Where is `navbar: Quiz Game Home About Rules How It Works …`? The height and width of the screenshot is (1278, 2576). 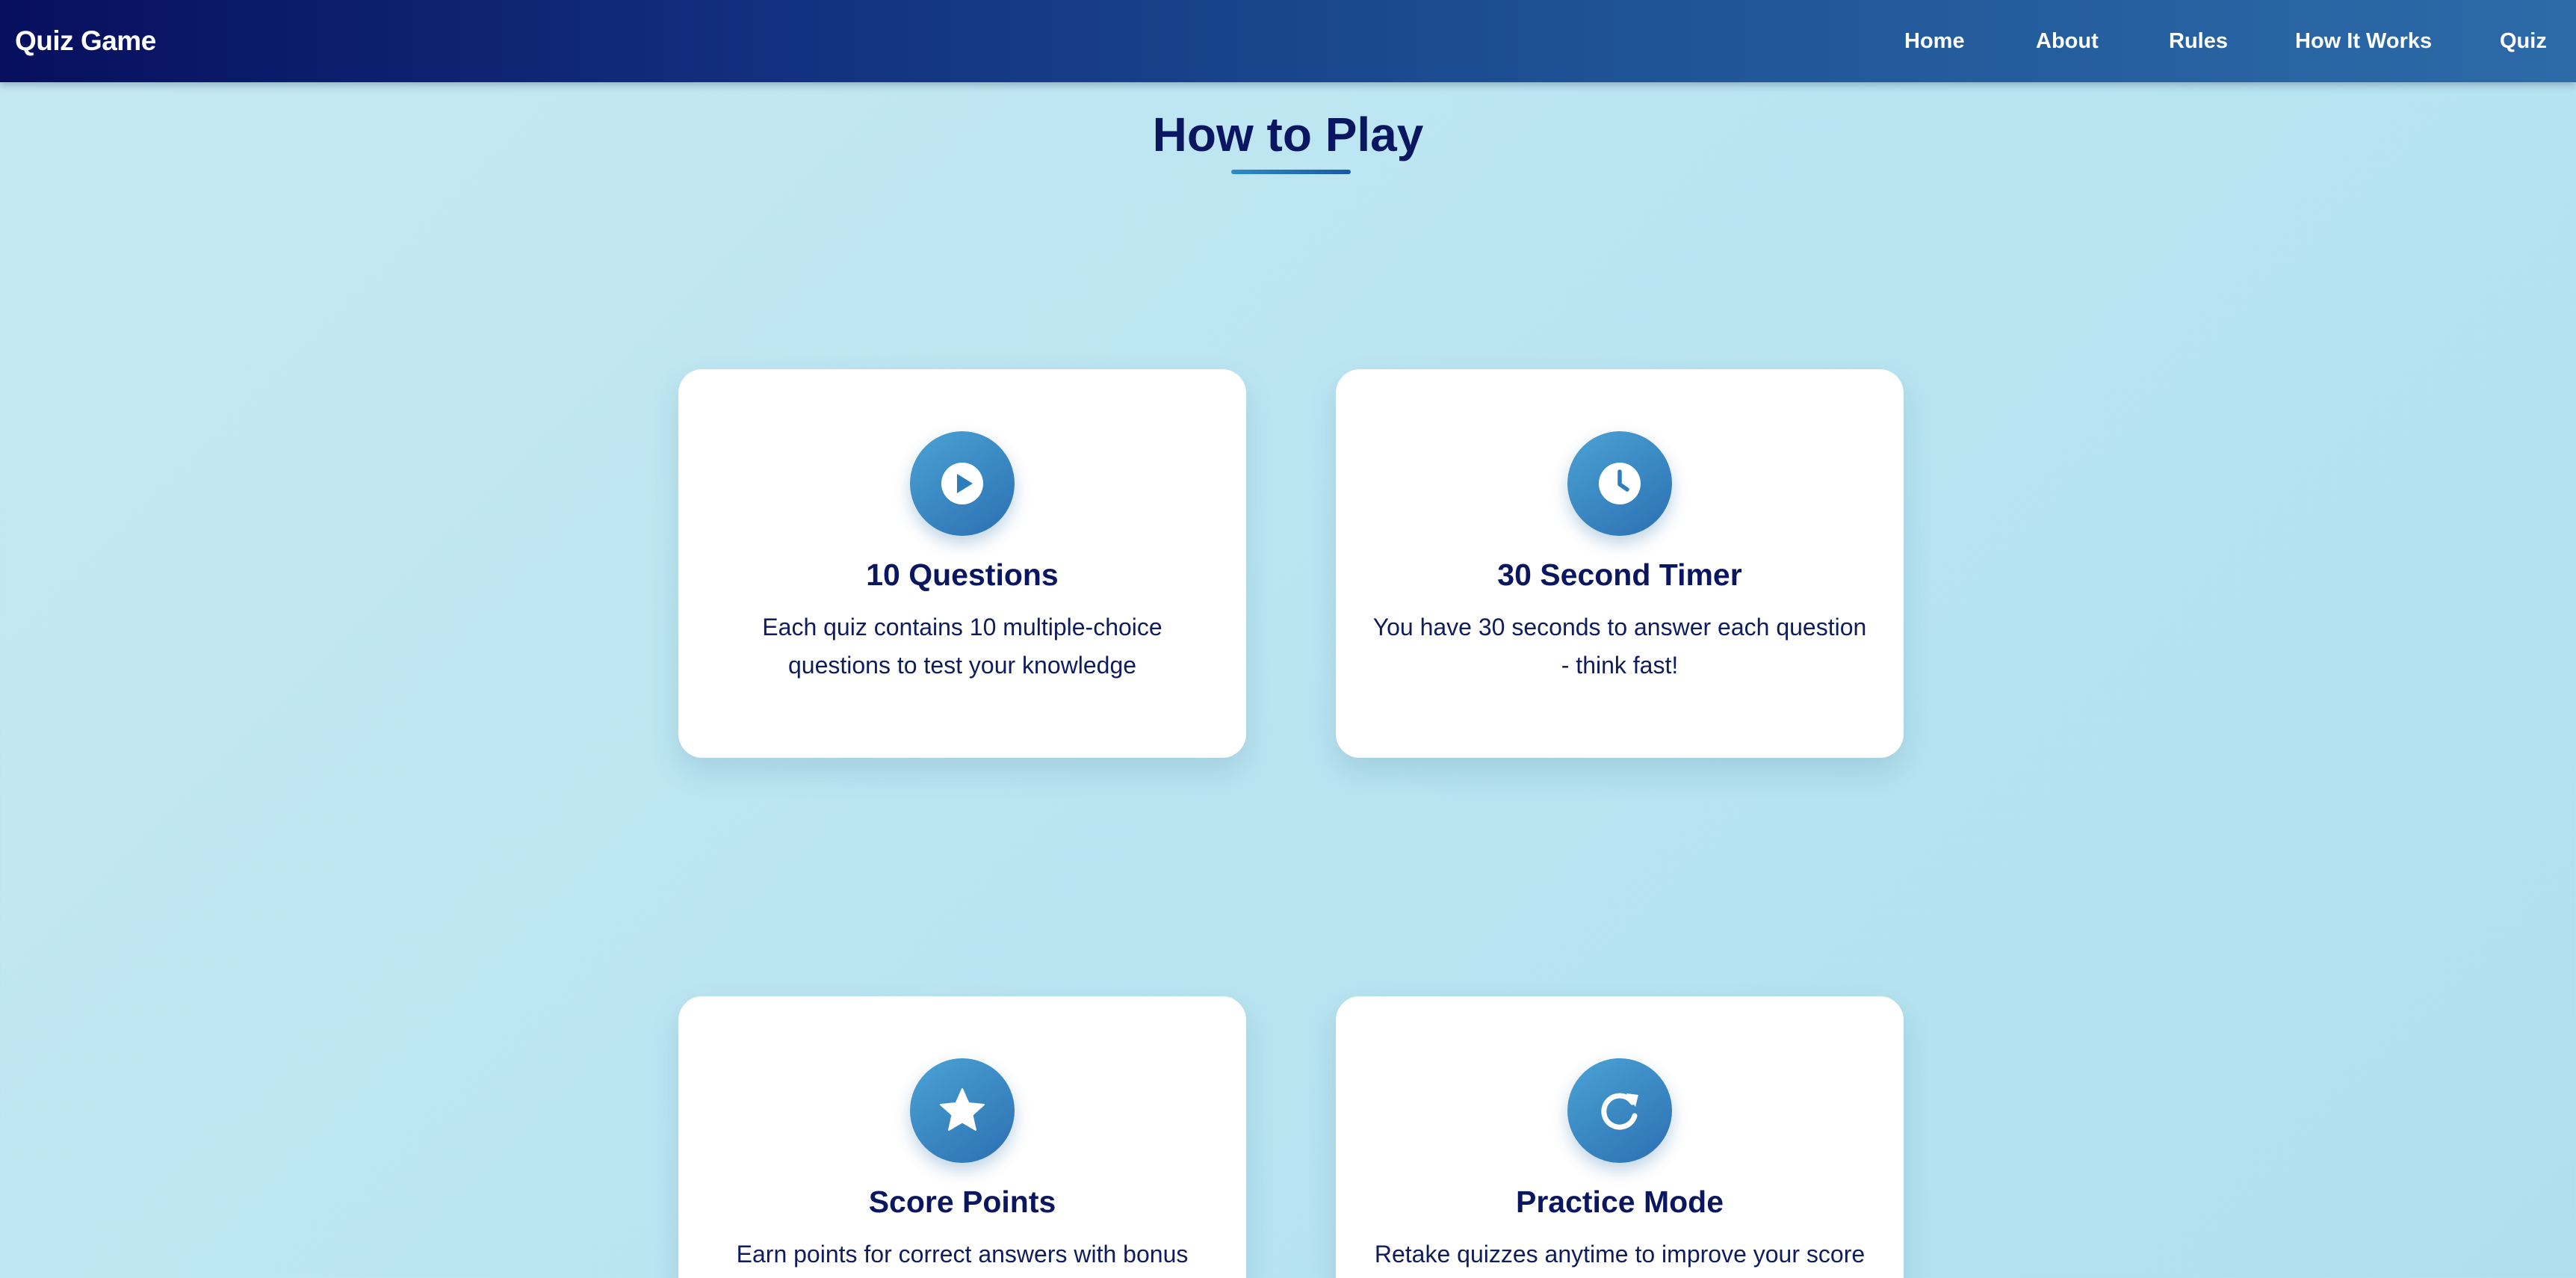 navbar: Quiz Game Home About Rules How It Works … is located at coordinates (1288, 41).